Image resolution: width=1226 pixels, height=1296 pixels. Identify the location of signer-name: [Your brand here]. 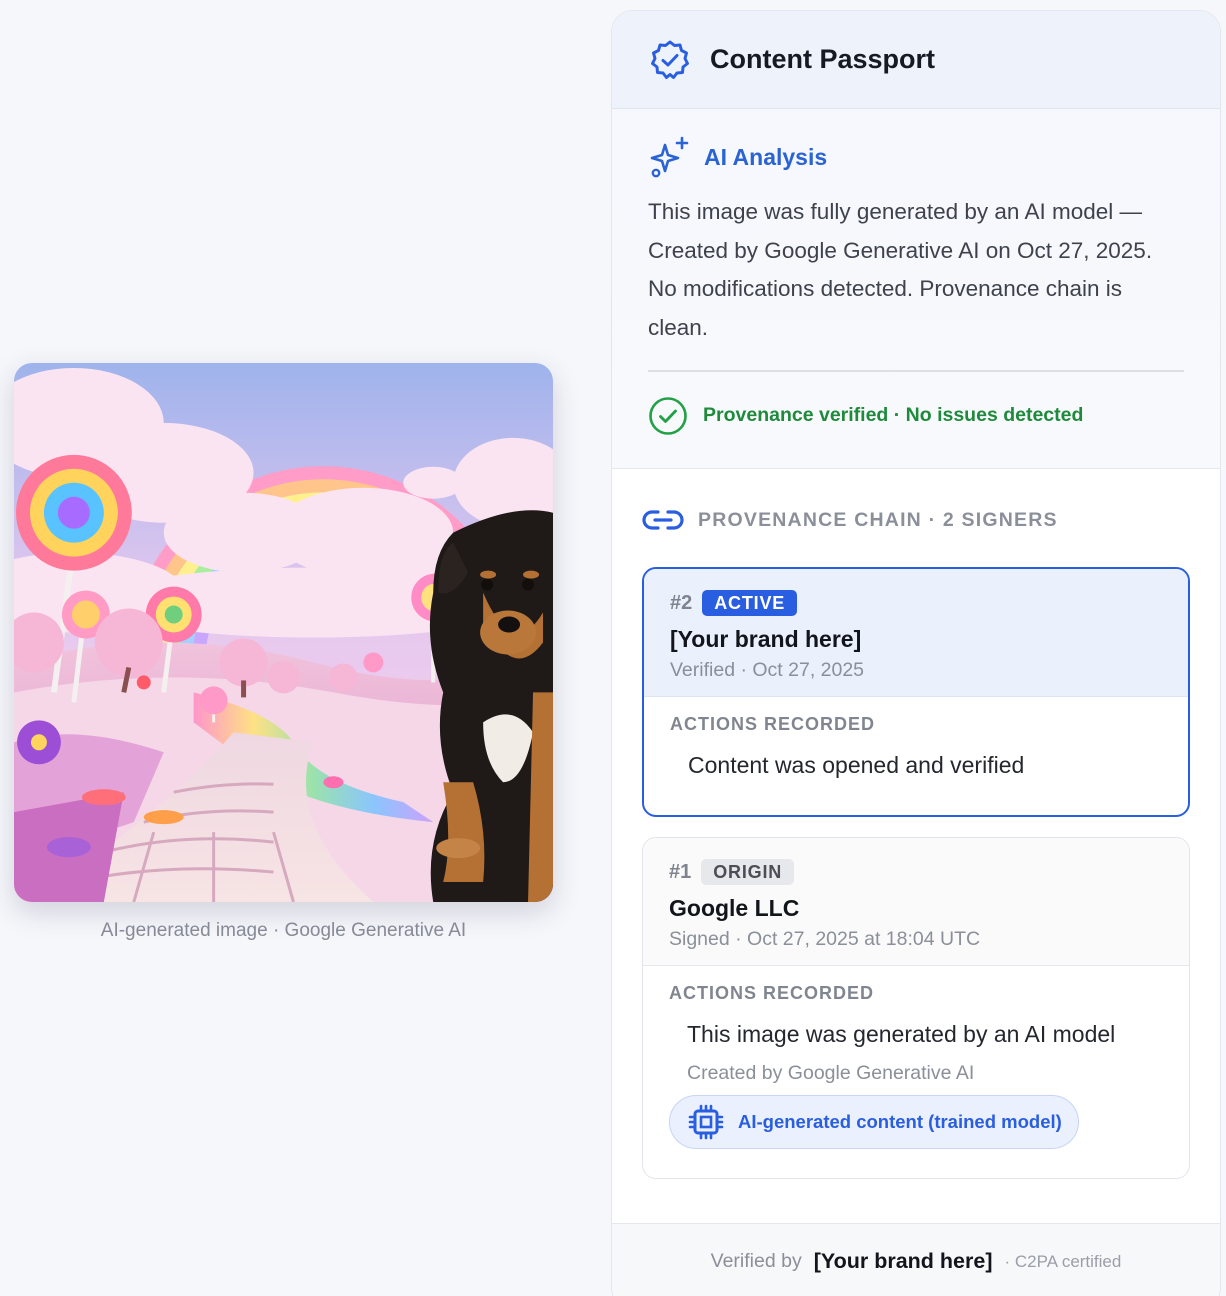
(766, 639).